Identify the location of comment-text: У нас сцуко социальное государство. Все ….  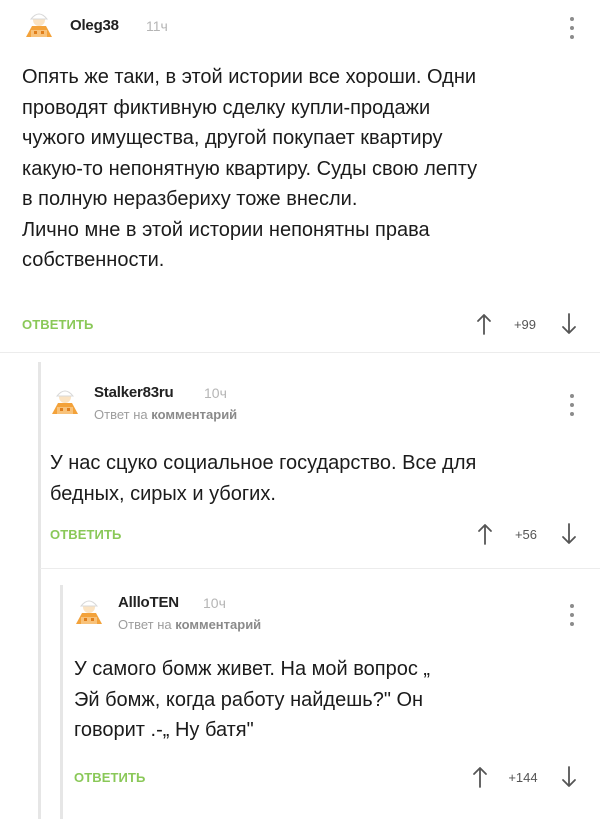
(263, 478).